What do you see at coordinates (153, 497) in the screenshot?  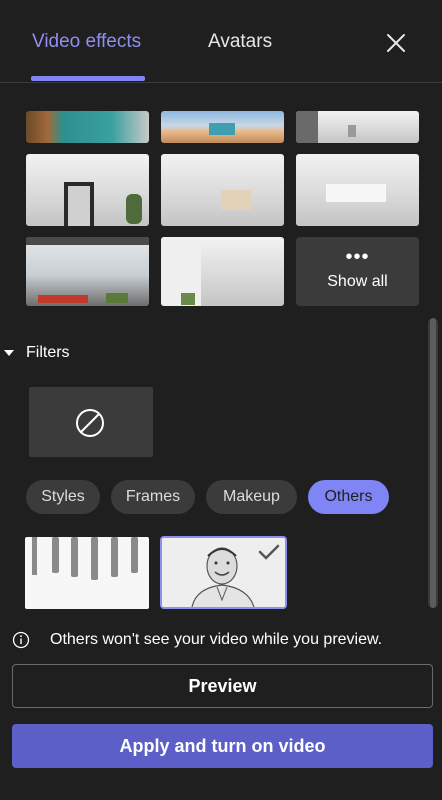 I see `filter-chip-frames: Frames` at bounding box center [153, 497].